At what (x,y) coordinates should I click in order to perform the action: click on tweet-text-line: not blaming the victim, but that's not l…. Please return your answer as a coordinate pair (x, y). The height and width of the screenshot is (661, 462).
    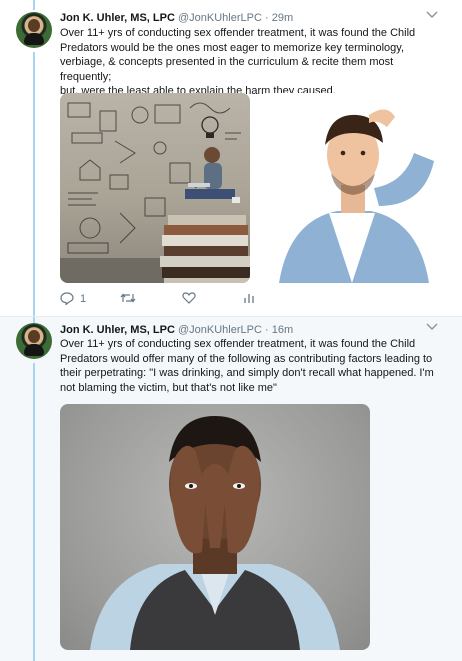
    Looking at the image, I should click on (168, 387).